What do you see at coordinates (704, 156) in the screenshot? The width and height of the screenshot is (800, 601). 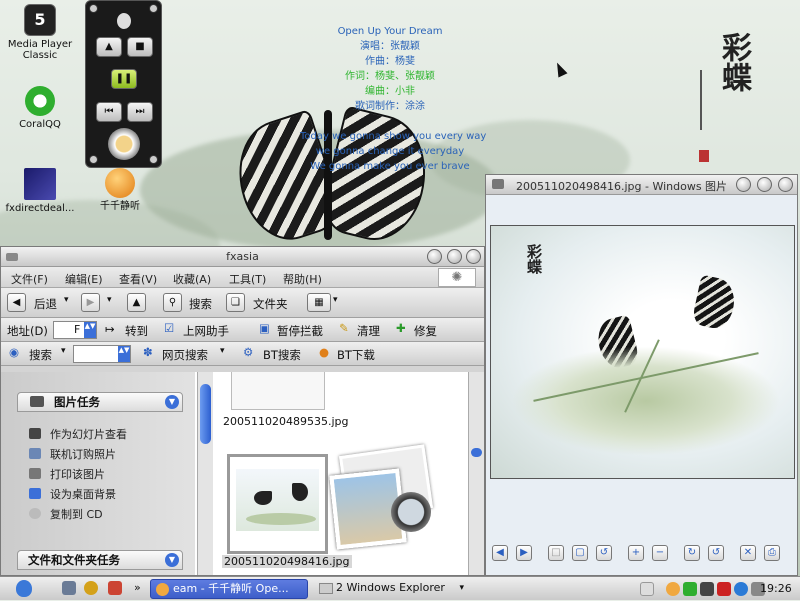 I see `wallpaper-seal` at bounding box center [704, 156].